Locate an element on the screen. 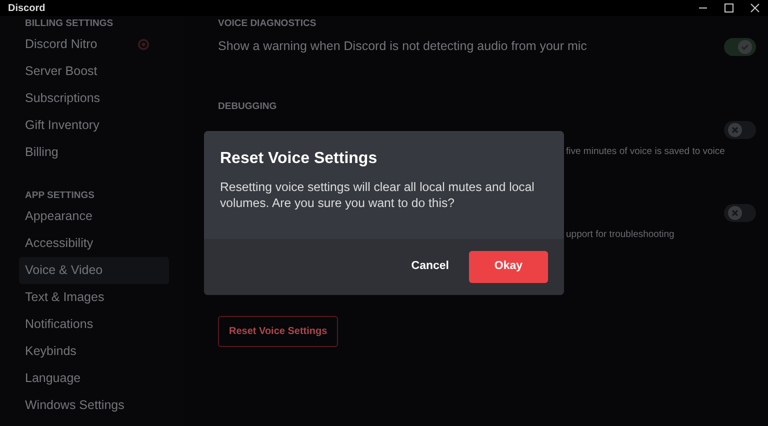 The width and height of the screenshot is (768, 426). sidebar-item: Discord Nitro is located at coordinates (94, 44).